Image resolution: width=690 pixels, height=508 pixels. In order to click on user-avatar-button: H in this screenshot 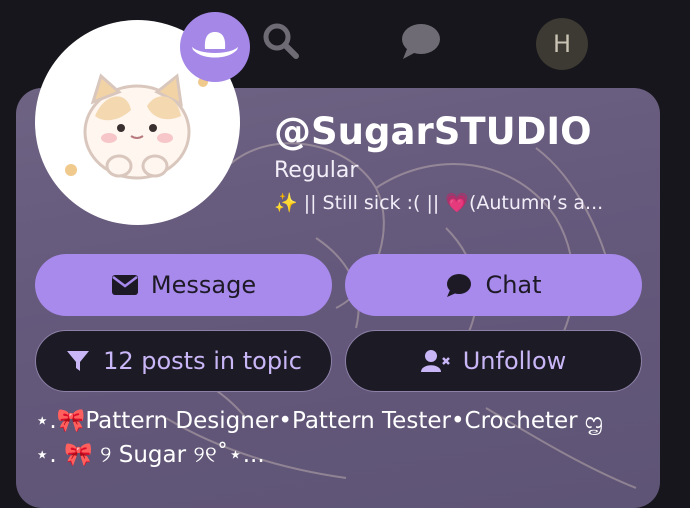, I will do `click(562, 44)`.